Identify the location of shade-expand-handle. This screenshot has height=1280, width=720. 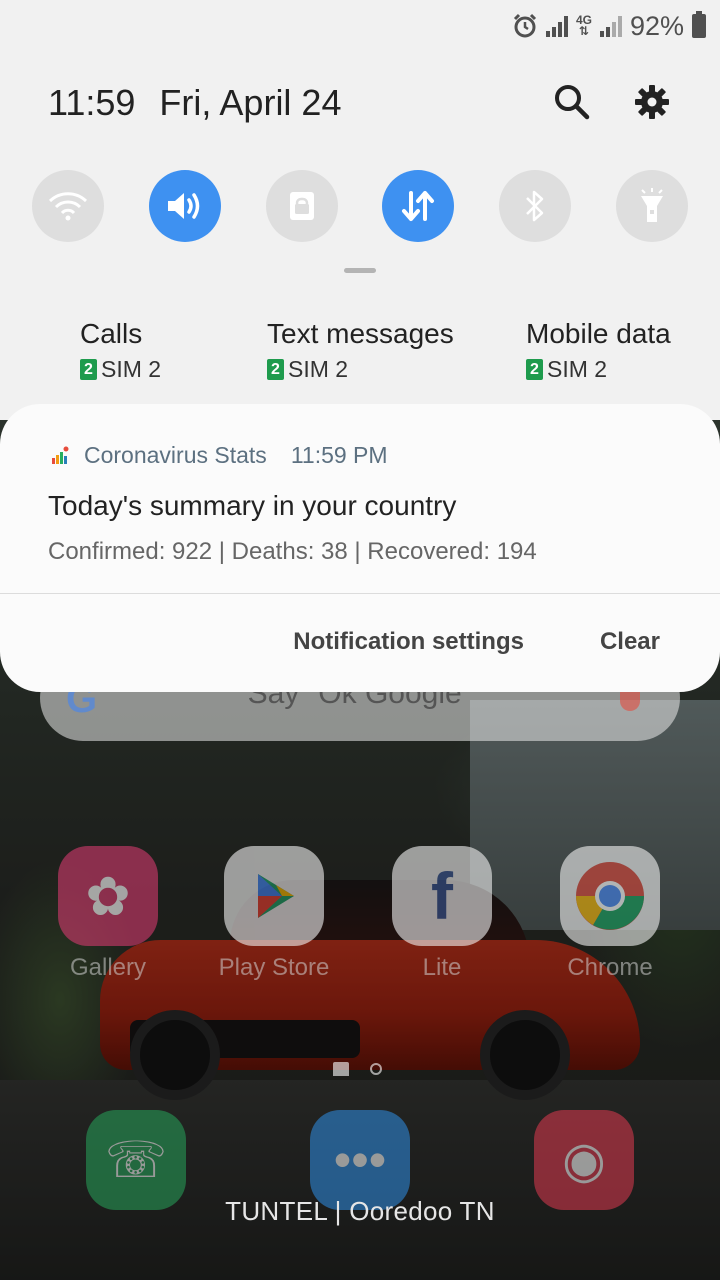
(360, 270).